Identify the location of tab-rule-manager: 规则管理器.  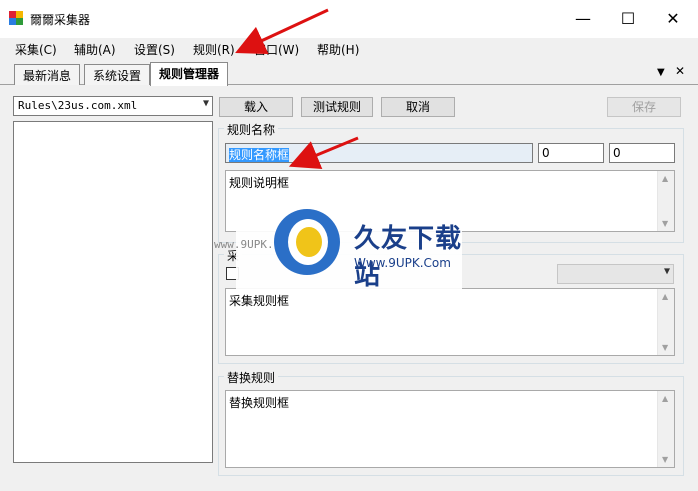
(189, 74).